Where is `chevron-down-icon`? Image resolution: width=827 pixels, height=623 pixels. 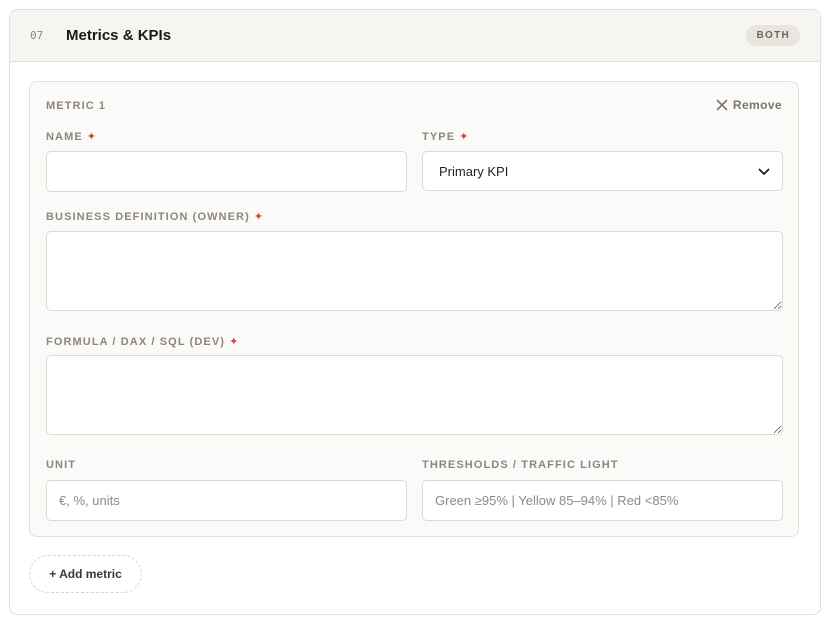 chevron-down-icon is located at coordinates (764, 171).